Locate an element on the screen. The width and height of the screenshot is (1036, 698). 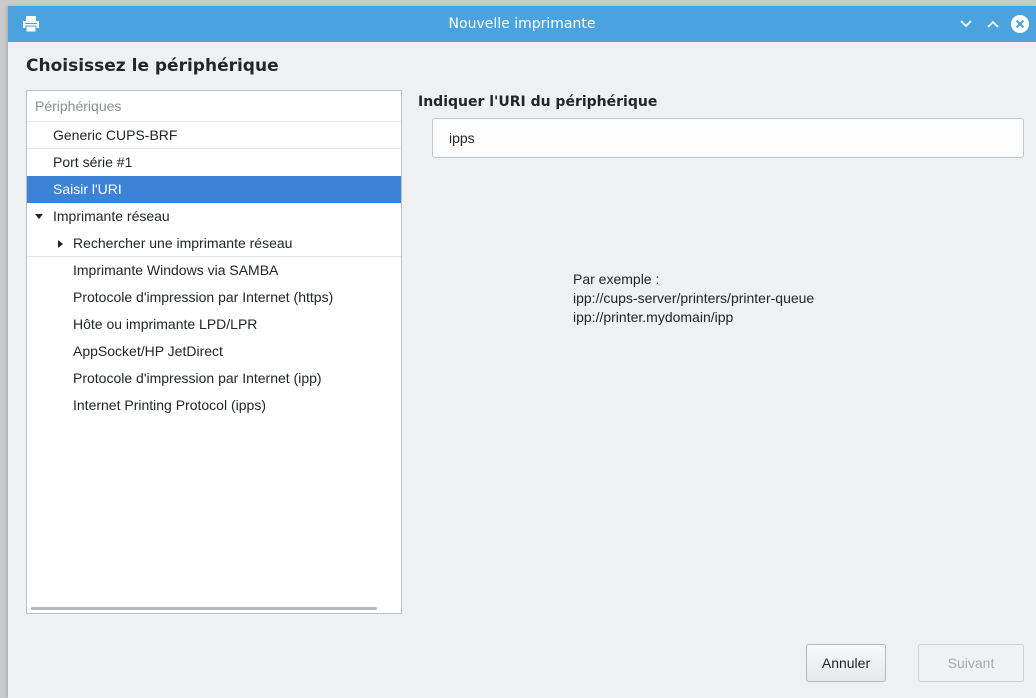
device-item-label: Internet Printing Protocol (ipps) is located at coordinates (169, 405).